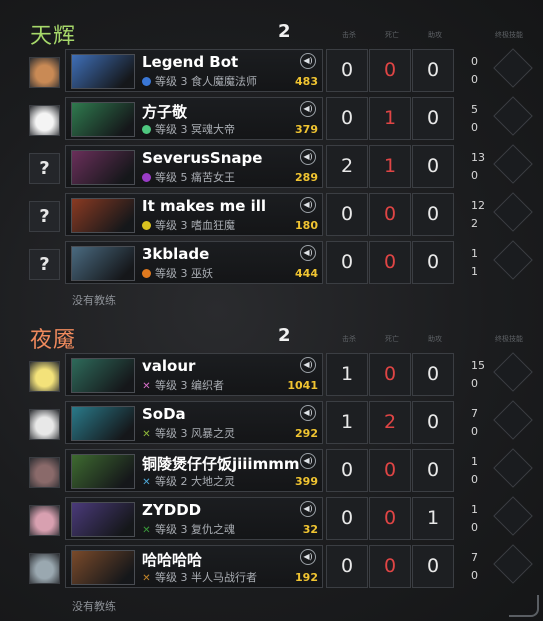  I want to click on player-card: 3kblade 等级 3 巫妖 ◀) 444, so click(194, 262).